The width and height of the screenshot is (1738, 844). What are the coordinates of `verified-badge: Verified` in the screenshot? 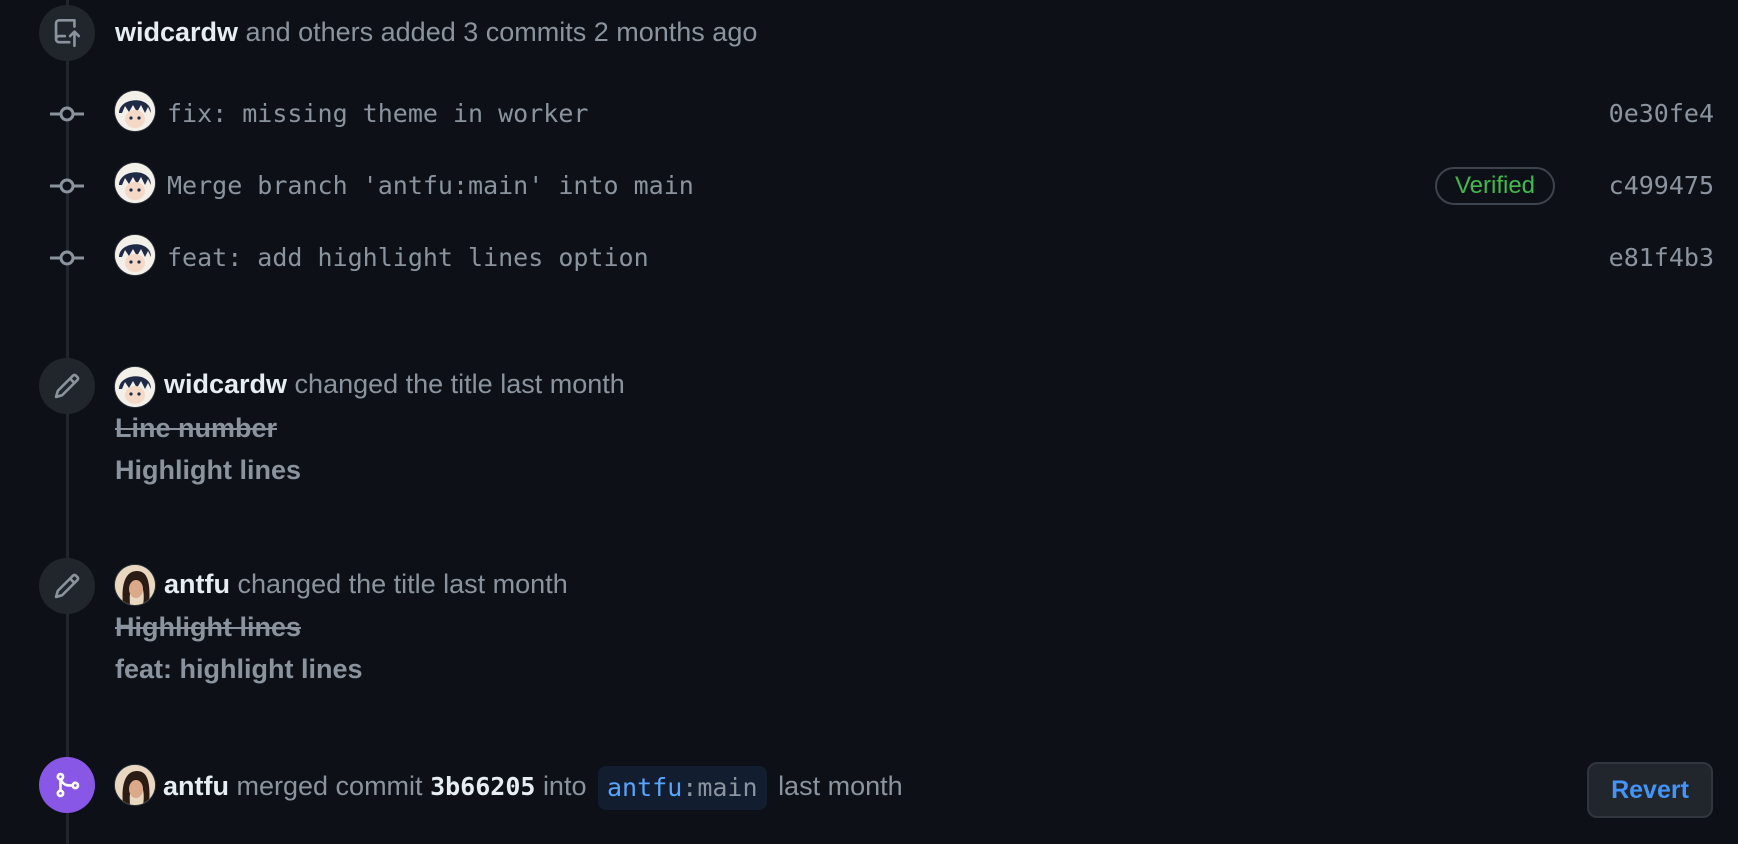 It's located at (1495, 186).